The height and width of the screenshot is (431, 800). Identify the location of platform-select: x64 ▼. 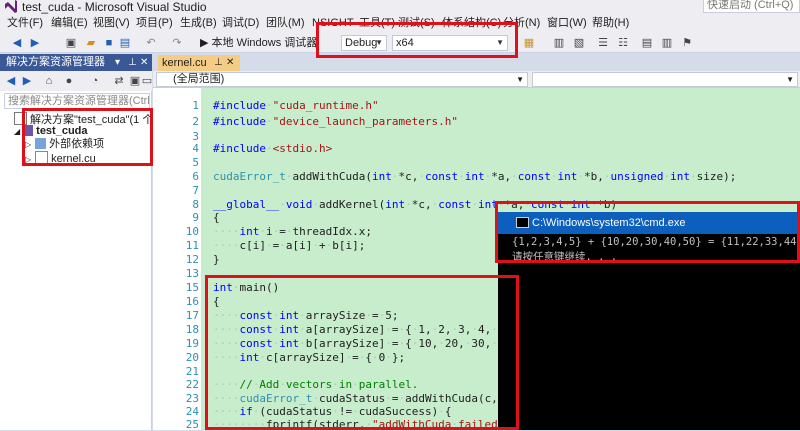
(450, 43).